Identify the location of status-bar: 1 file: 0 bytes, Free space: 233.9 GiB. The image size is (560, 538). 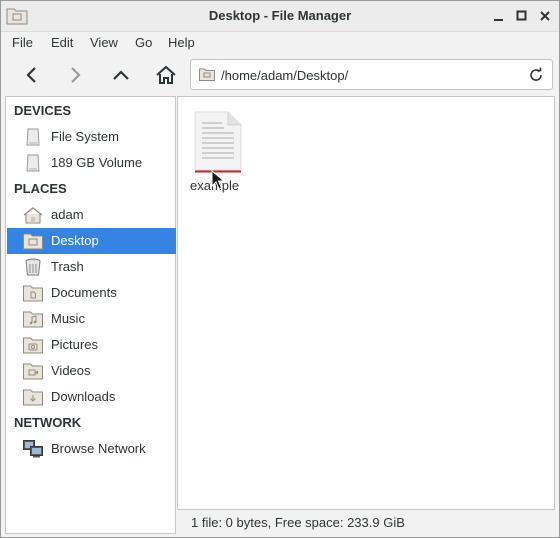
(366, 523).